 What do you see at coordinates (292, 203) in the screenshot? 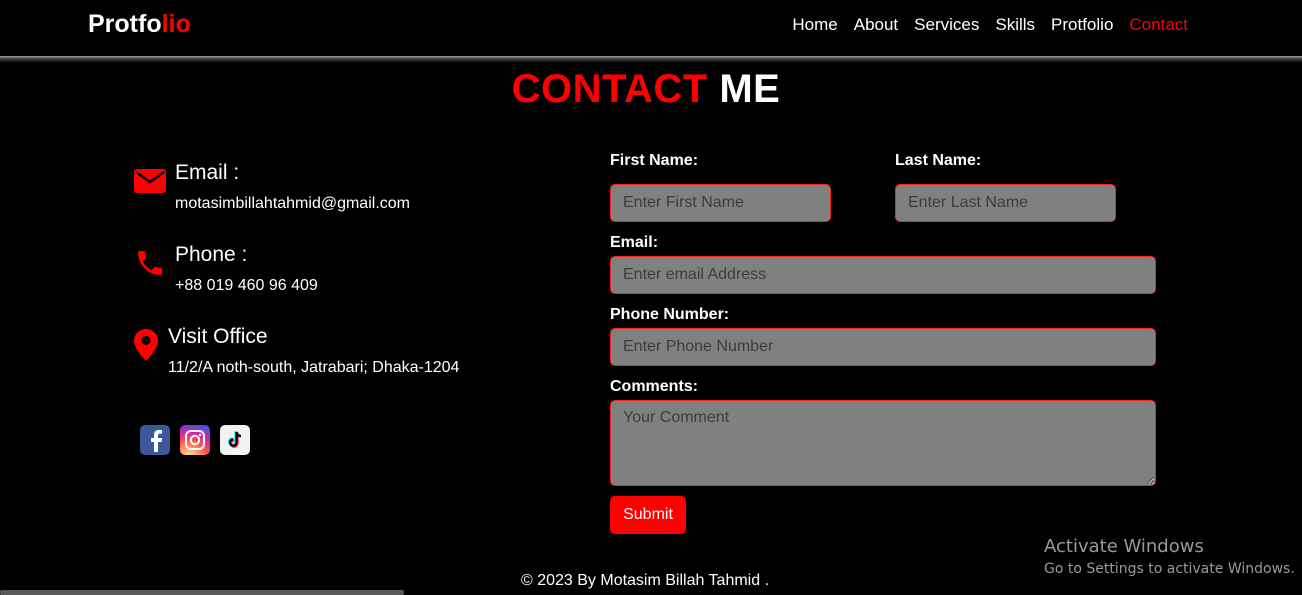
I see `email-value: motasimbillahtahmid@gmail.com` at bounding box center [292, 203].